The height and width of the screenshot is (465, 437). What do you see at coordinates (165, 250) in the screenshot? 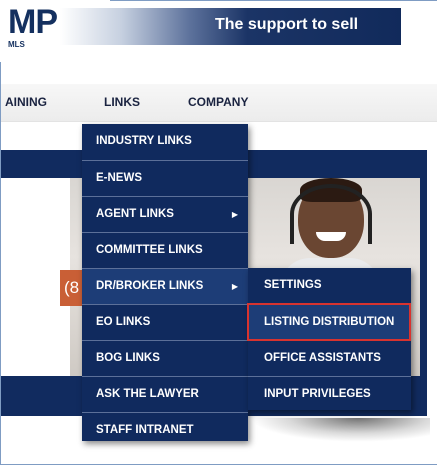
I see `menu-item-committee-links: COMMITTEE LINKS` at bounding box center [165, 250].